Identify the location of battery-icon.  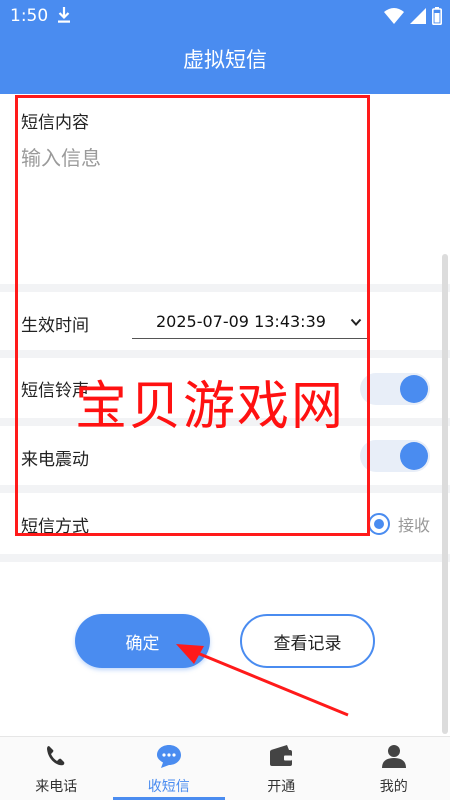
(437, 16).